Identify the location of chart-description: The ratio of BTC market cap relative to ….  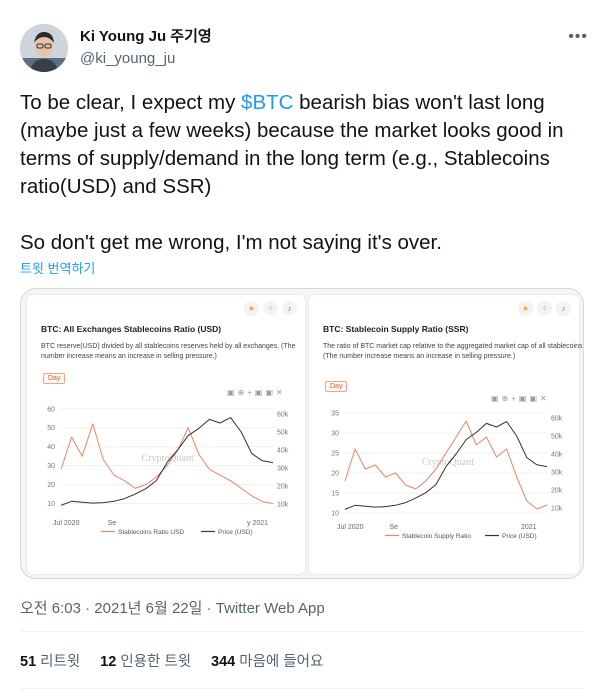
(453, 351).